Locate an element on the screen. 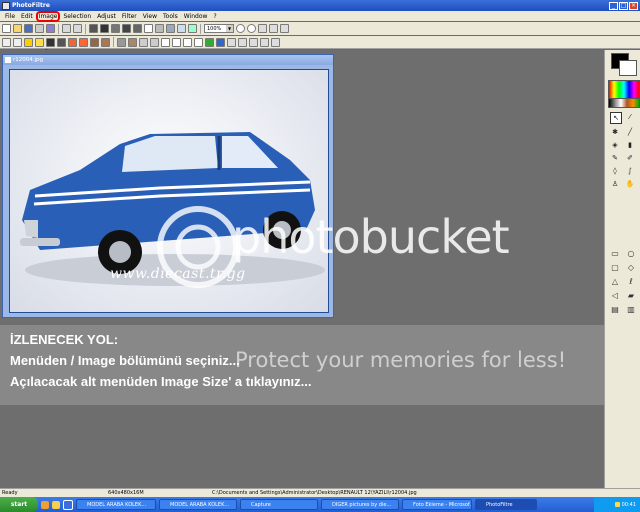 The width and height of the screenshot is (640, 512). menu-adjust: Adjust is located at coordinates (106, 16).